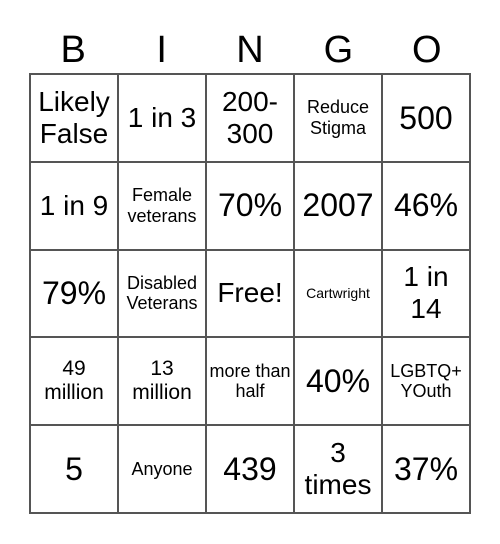 The width and height of the screenshot is (500, 544). Describe the element at coordinates (74, 381) in the screenshot. I see `bingo-cell: 49 million` at that location.